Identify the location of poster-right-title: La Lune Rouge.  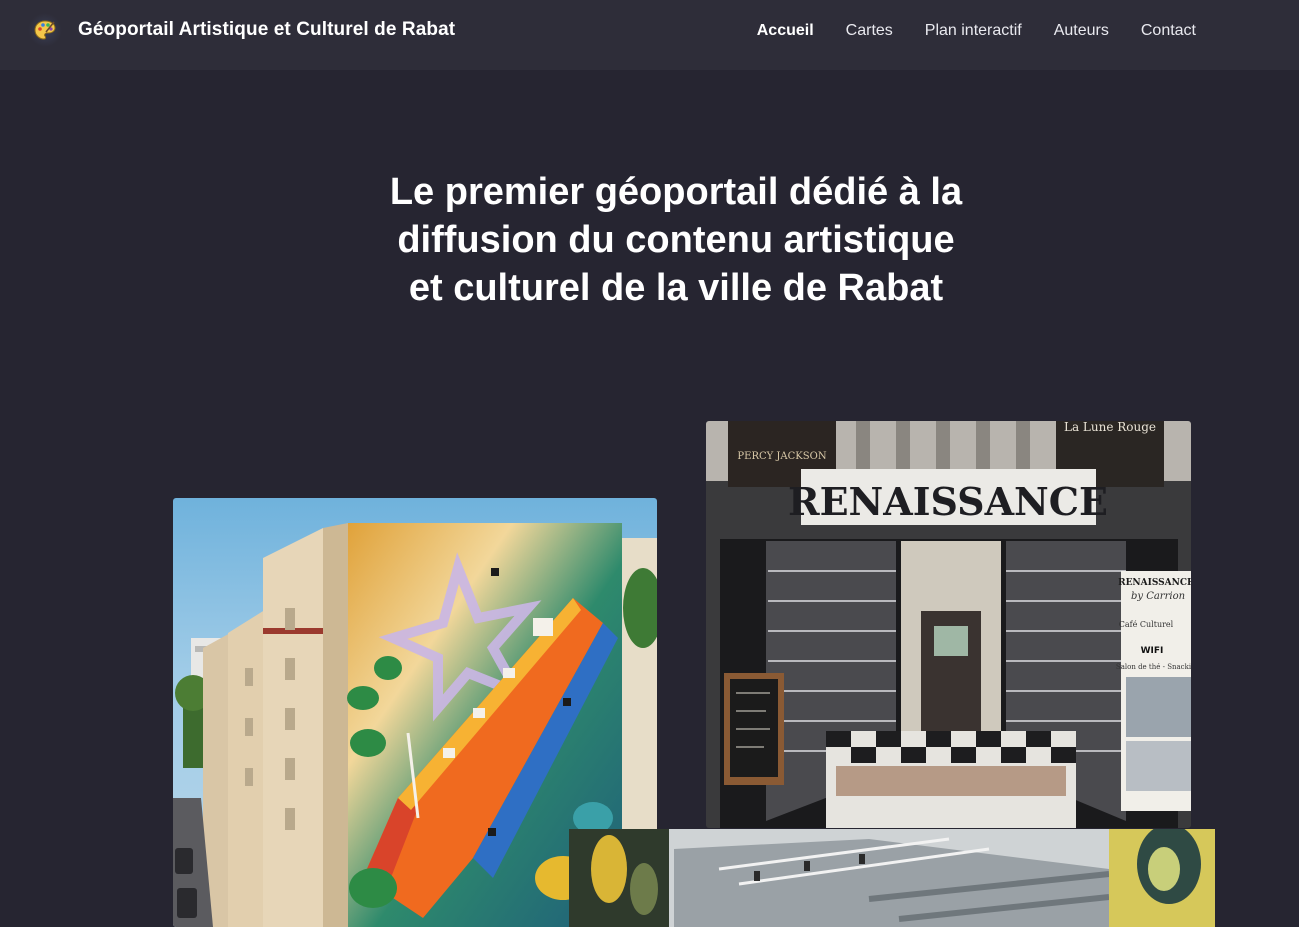
(1110, 427).